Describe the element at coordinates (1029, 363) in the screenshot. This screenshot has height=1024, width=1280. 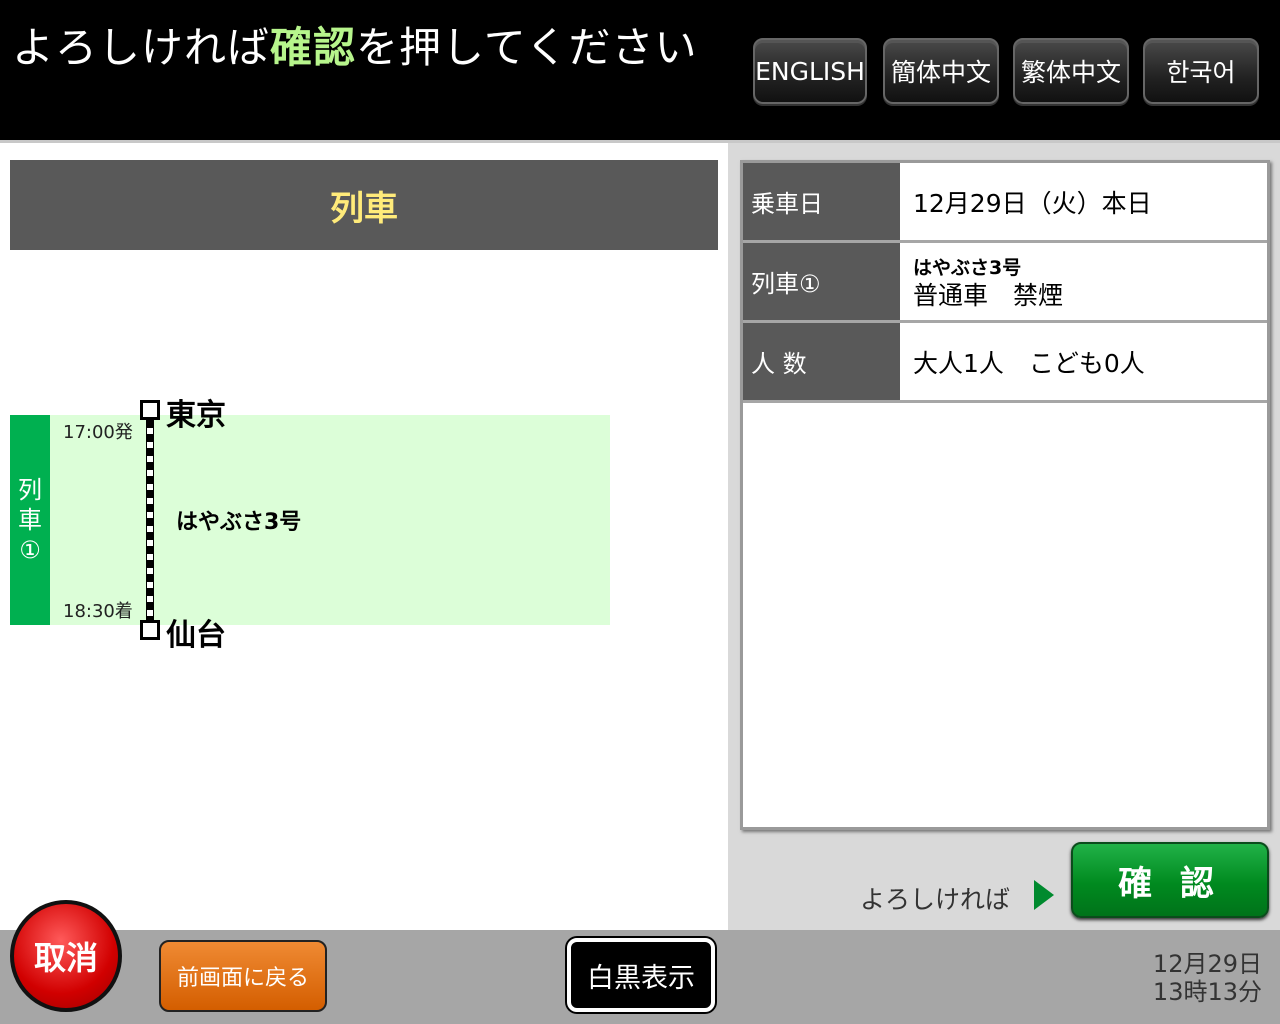
I see `summary-value: 大人1人 こども0人` at that location.